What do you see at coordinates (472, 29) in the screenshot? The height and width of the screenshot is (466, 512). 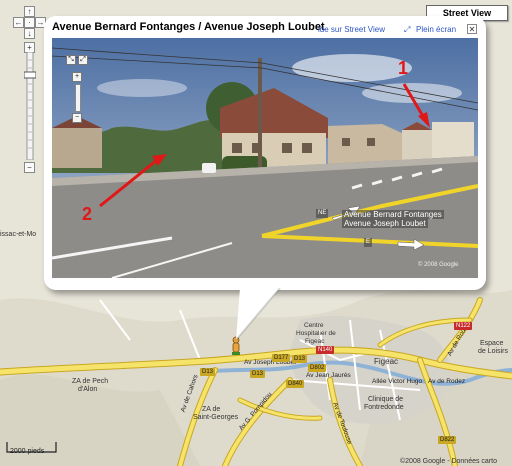 I see `close-button: ✕` at bounding box center [472, 29].